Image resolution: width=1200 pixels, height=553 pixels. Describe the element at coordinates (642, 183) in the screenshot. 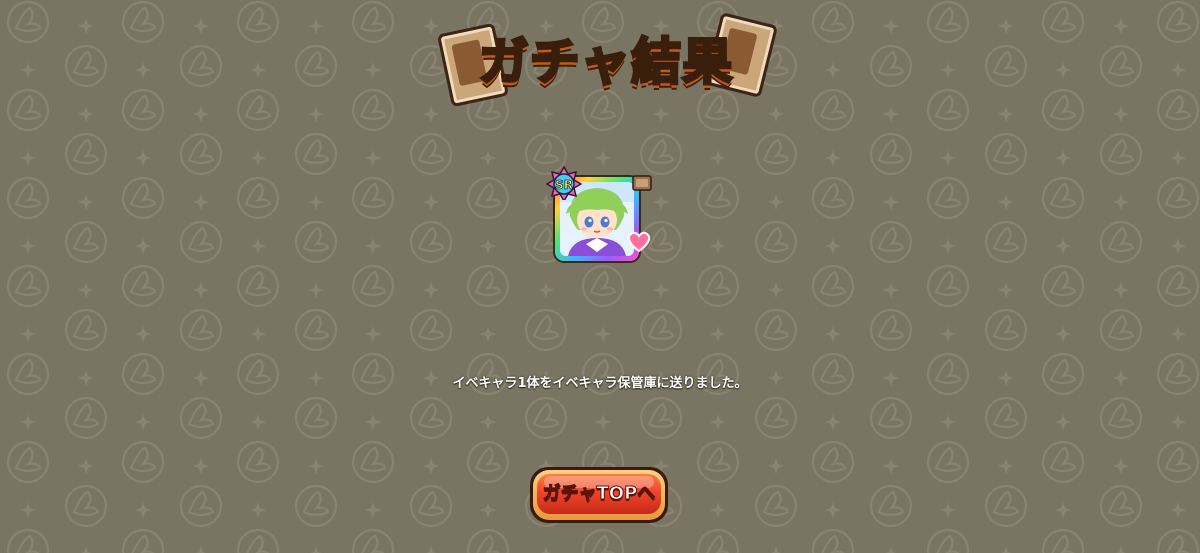

I see `event-tag-icon` at that location.